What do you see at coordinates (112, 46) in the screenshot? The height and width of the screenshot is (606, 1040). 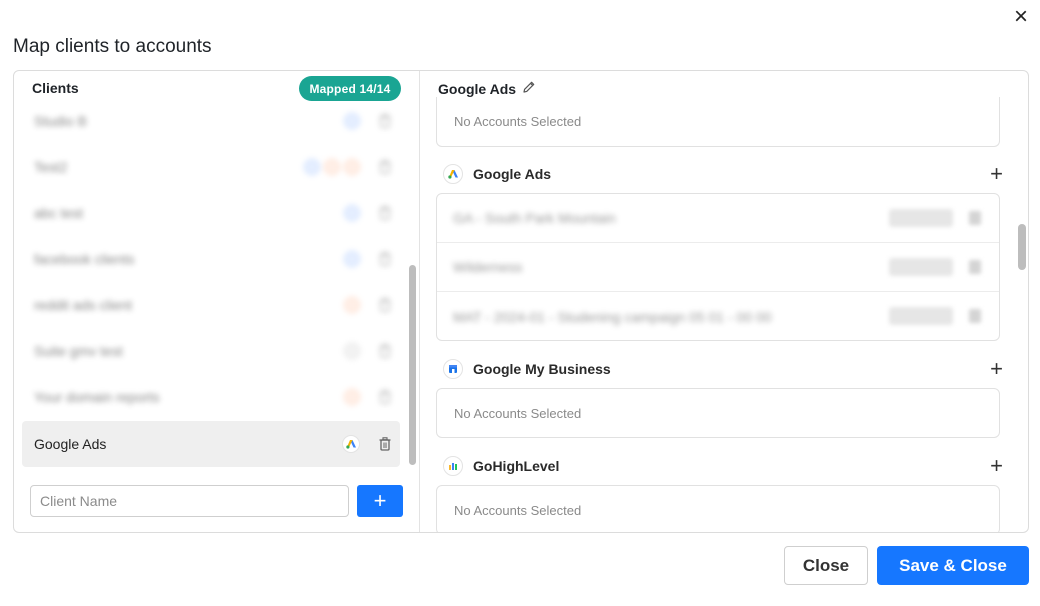 I see `modal-title: Map clients to accounts` at bounding box center [112, 46].